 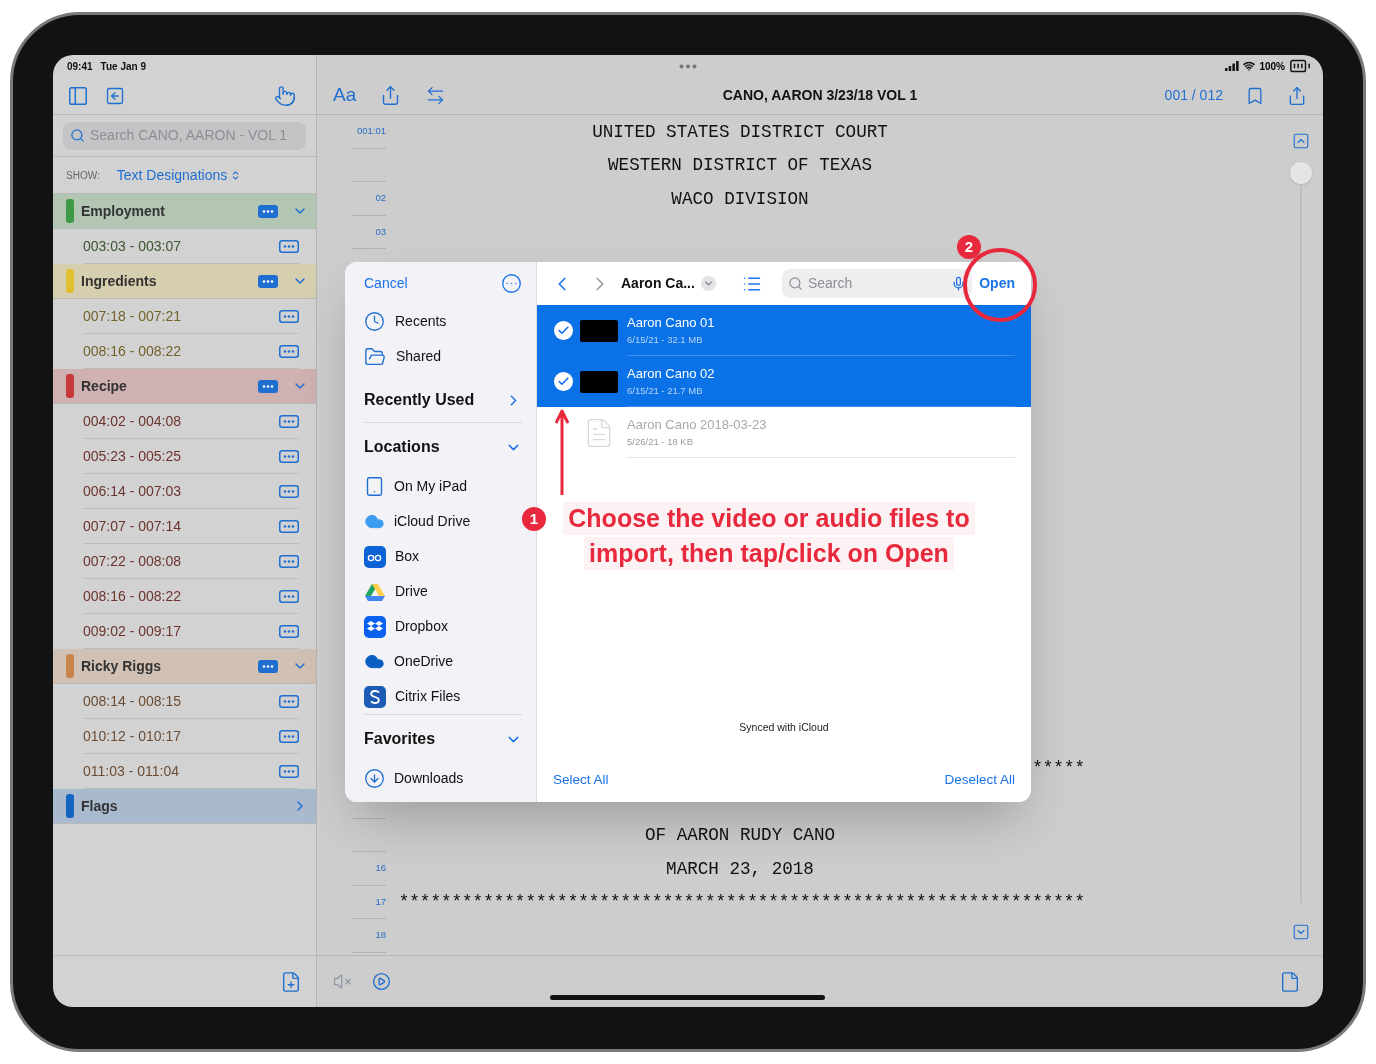 I want to click on clock-icon, so click(x=374, y=321).